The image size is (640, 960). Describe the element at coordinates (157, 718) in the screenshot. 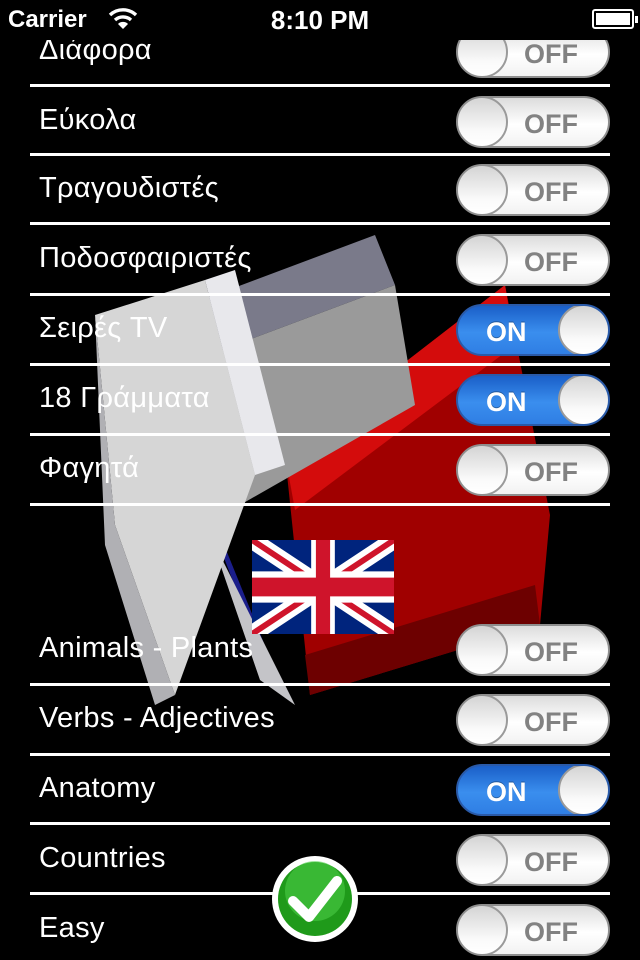

I see `category-label: Verbs - Adjectives` at that location.